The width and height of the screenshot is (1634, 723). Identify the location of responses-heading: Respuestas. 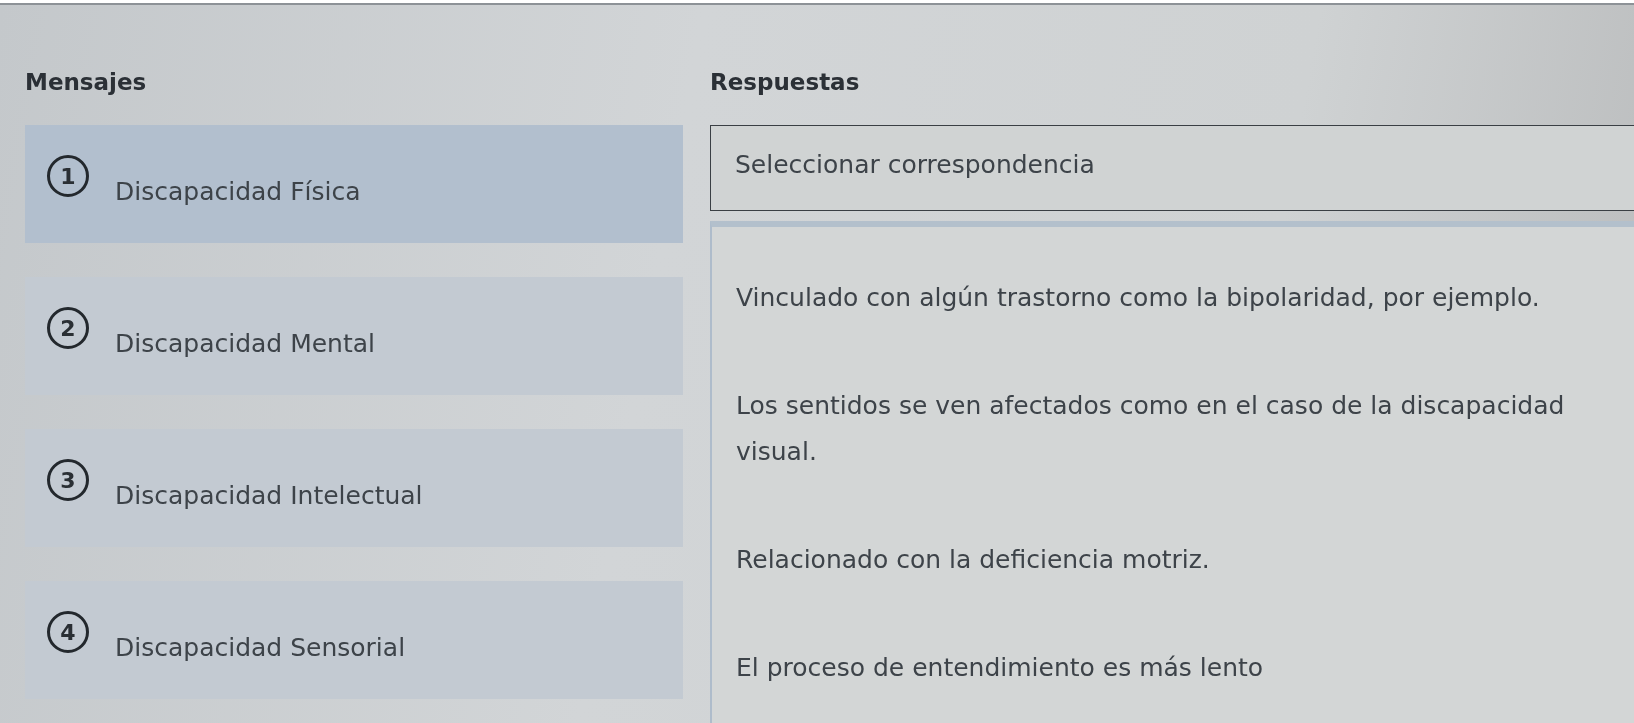
(785, 82).